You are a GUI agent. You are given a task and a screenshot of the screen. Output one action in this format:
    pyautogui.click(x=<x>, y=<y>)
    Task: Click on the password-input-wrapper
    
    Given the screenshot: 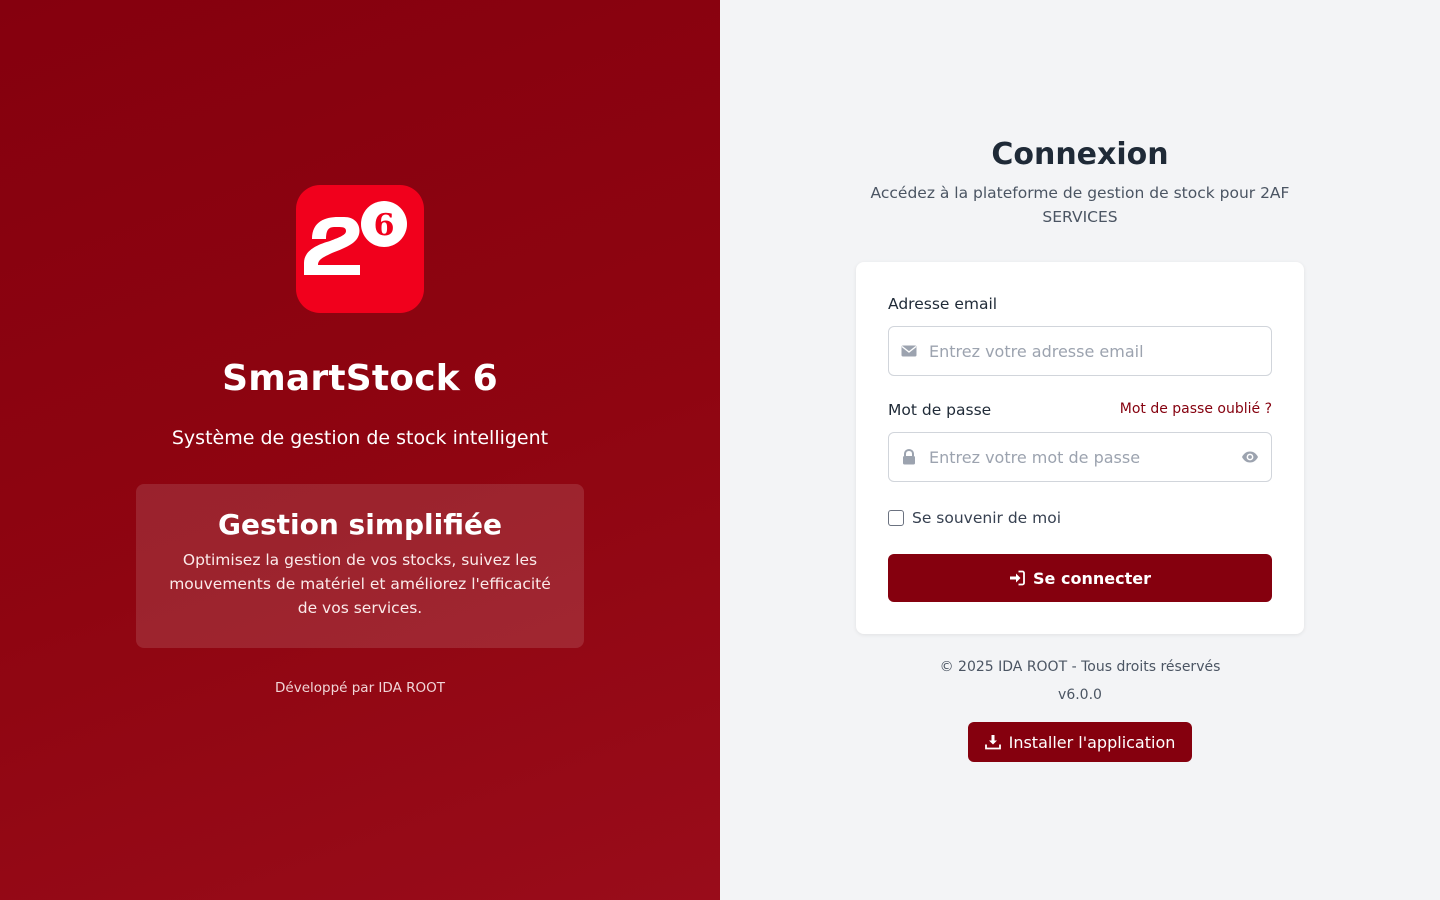 What is the action you would take?
    pyautogui.click(x=1080, y=457)
    